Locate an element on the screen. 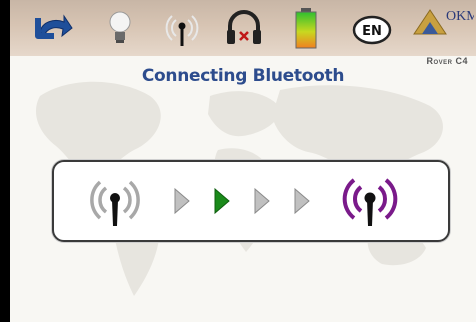 The height and width of the screenshot is (322, 476). device-model-label: Rover C4 is located at coordinates (447, 61).